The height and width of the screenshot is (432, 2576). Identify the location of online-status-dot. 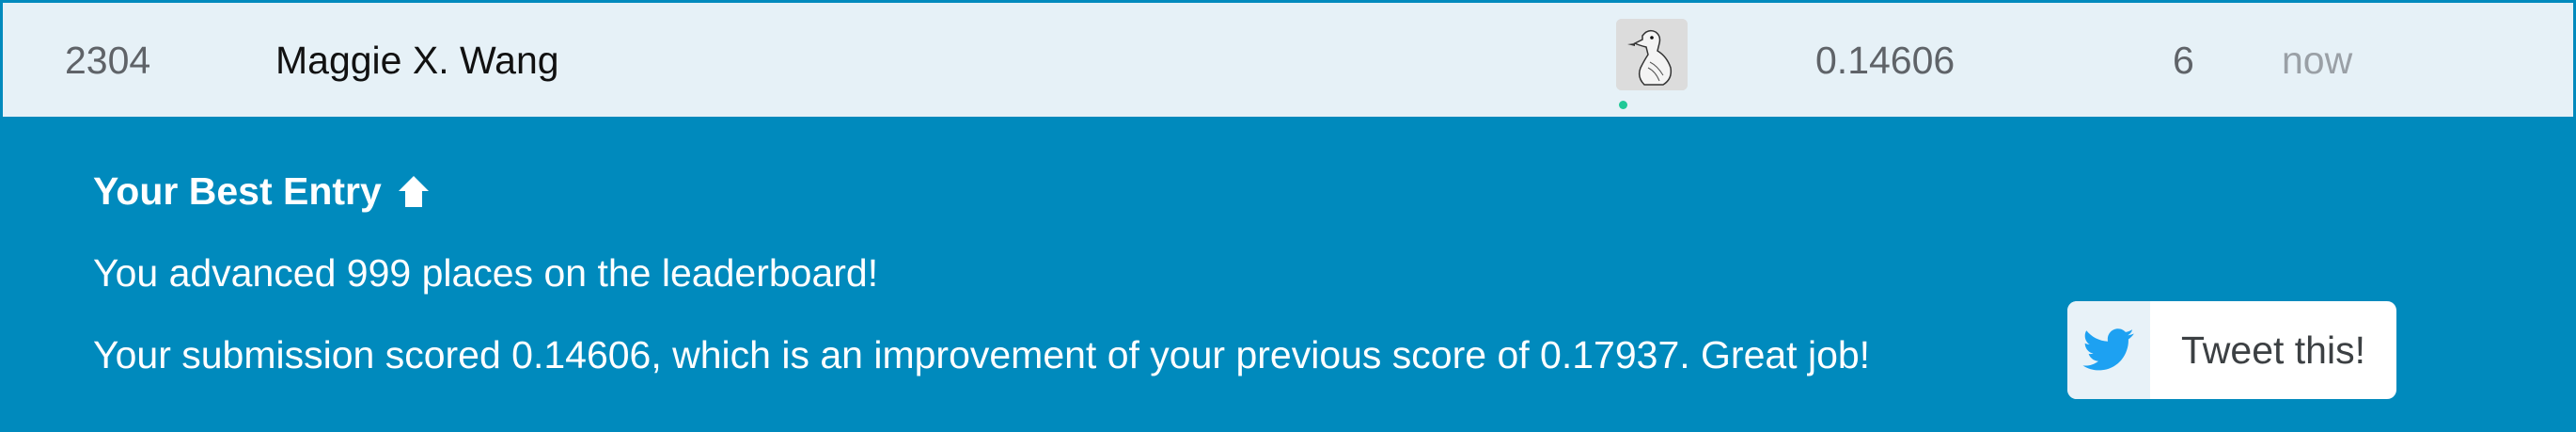
(1623, 105).